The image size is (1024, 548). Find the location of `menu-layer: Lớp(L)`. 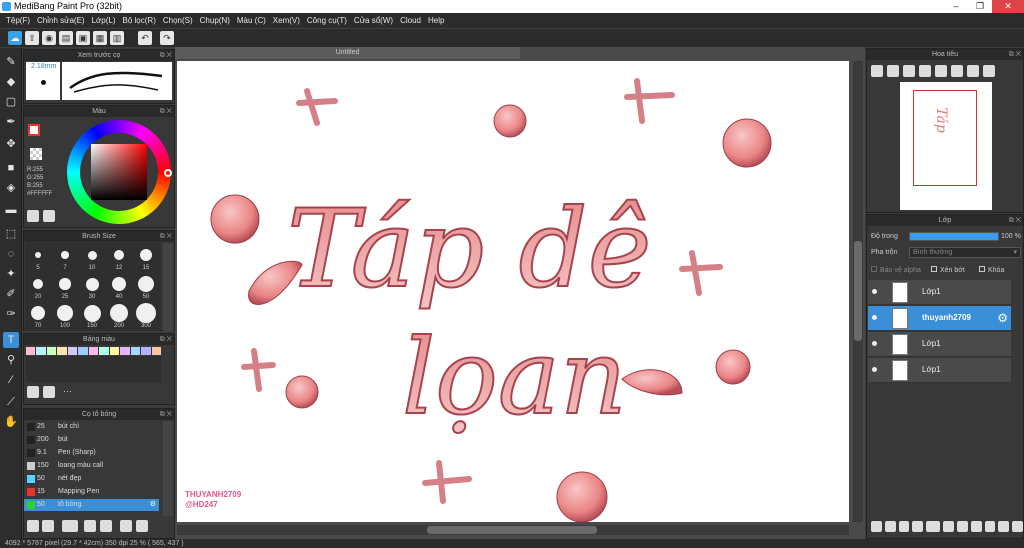

menu-layer: Lớp(L) is located at coordinates (104, 20).